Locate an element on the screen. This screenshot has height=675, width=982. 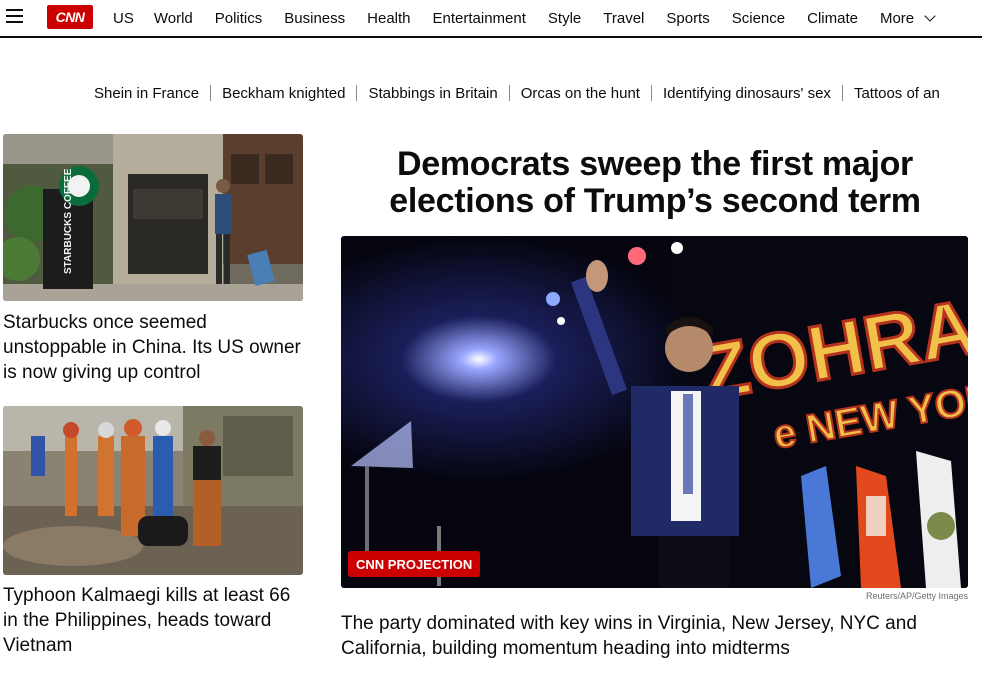
nav-entertainment: Entertainment is located at coordinates (479, 18).